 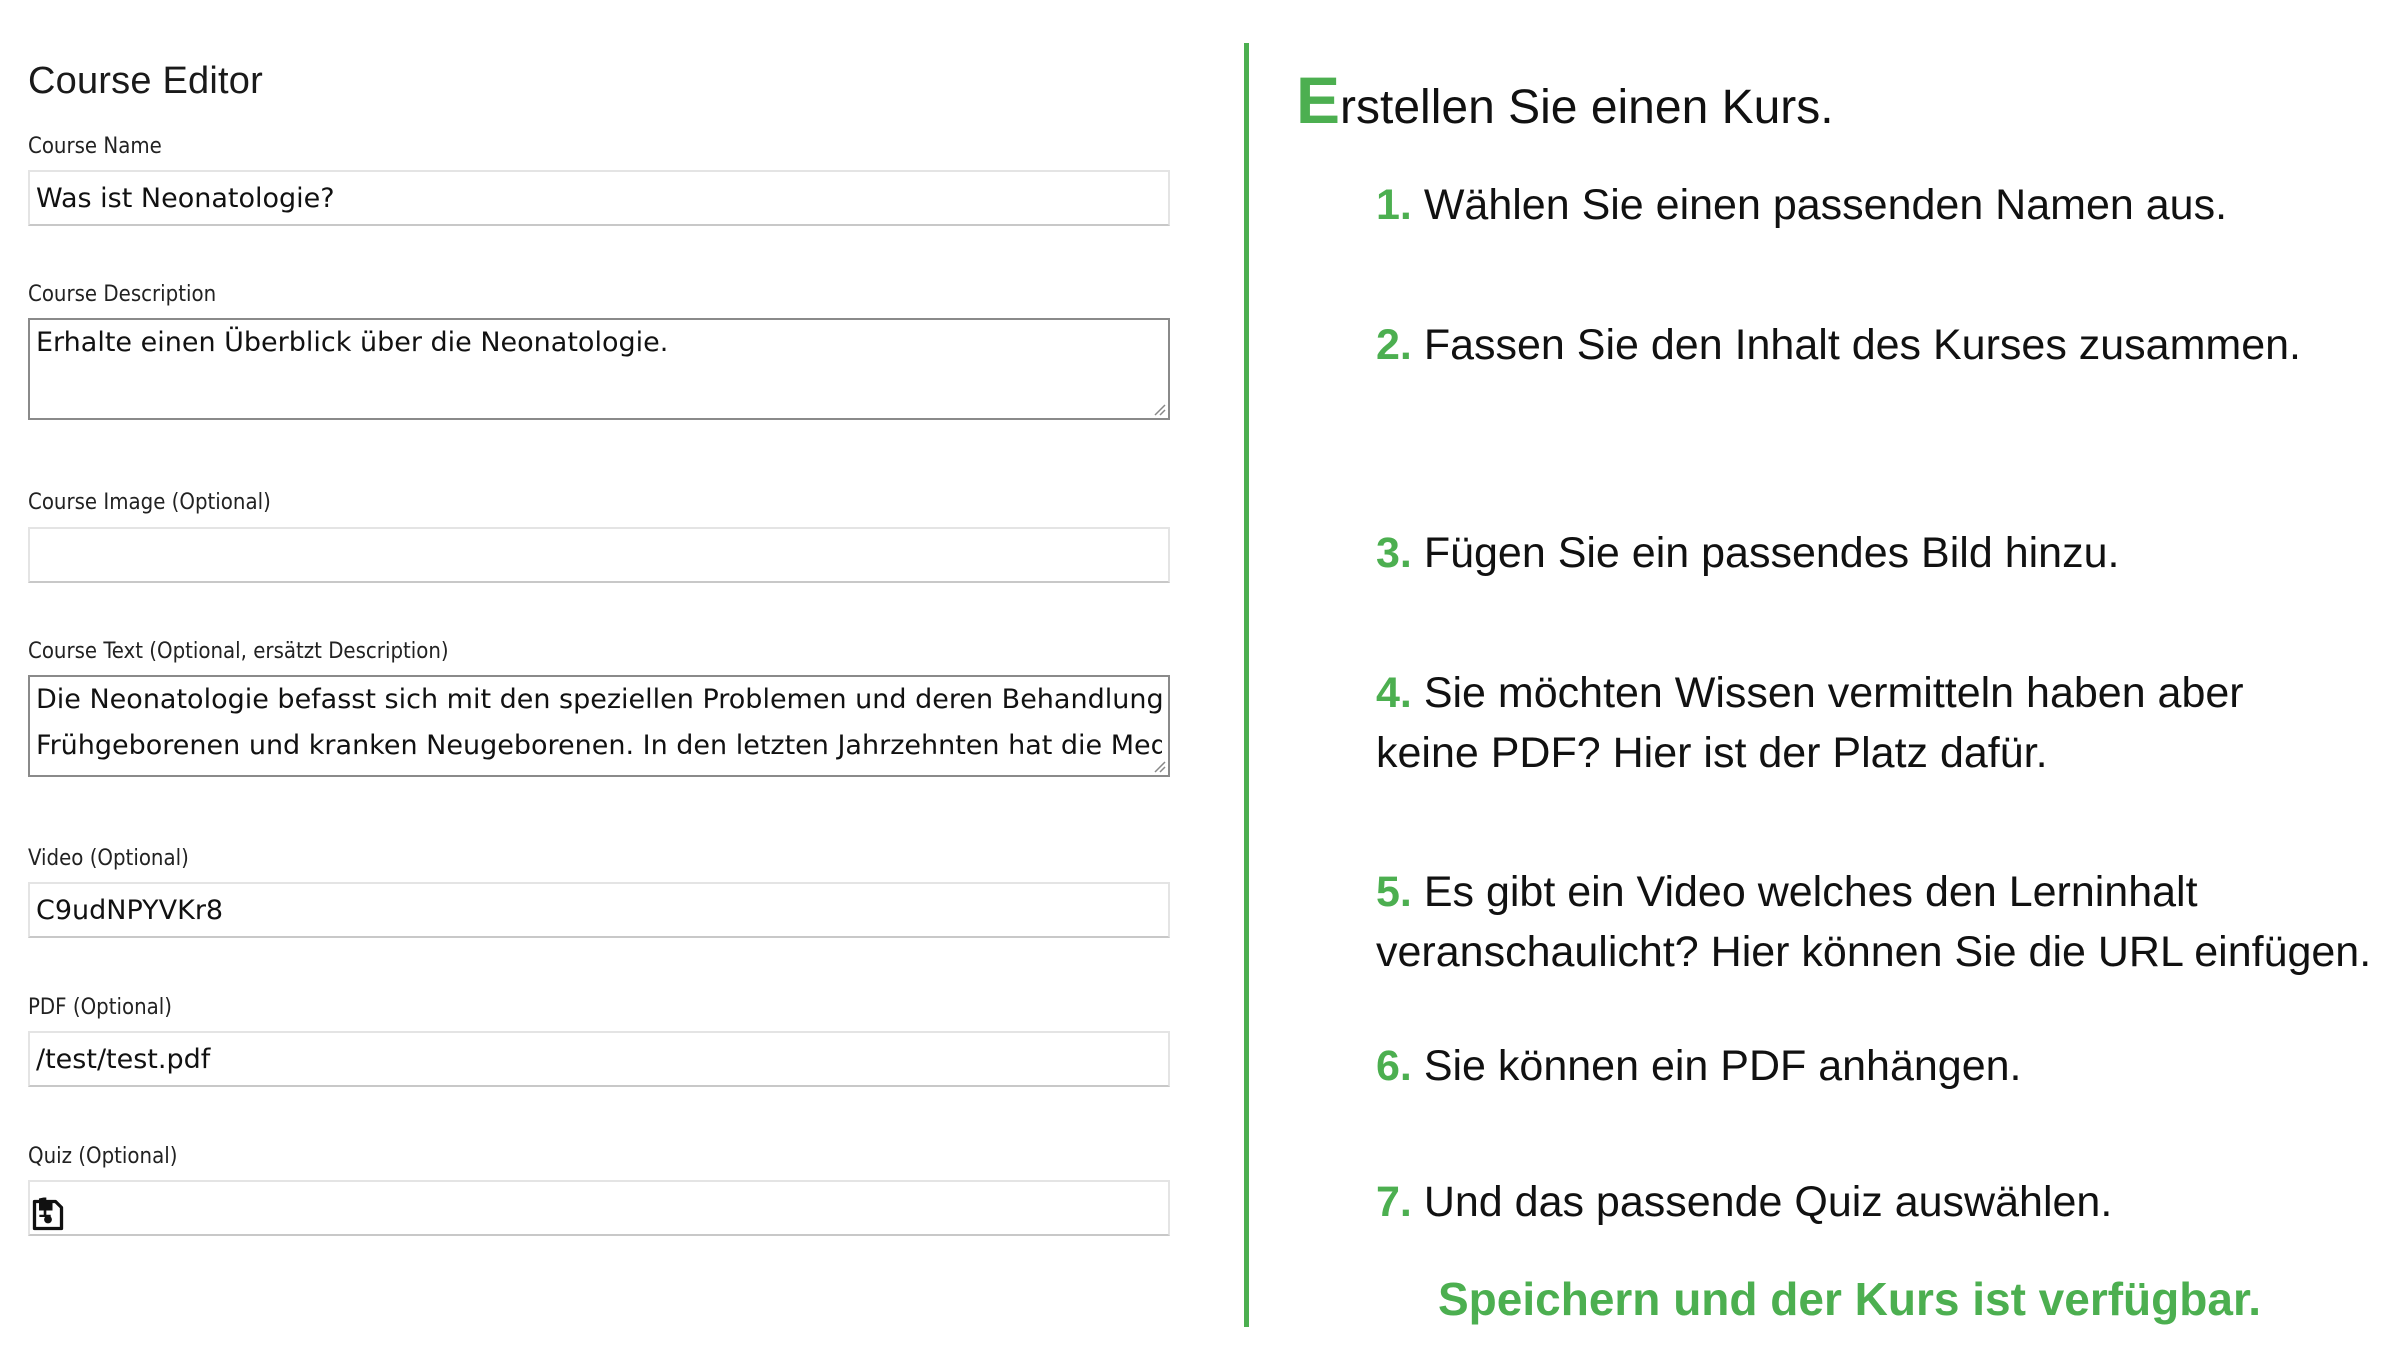 I want to click on course-image-input, so click(x=599, y=555).